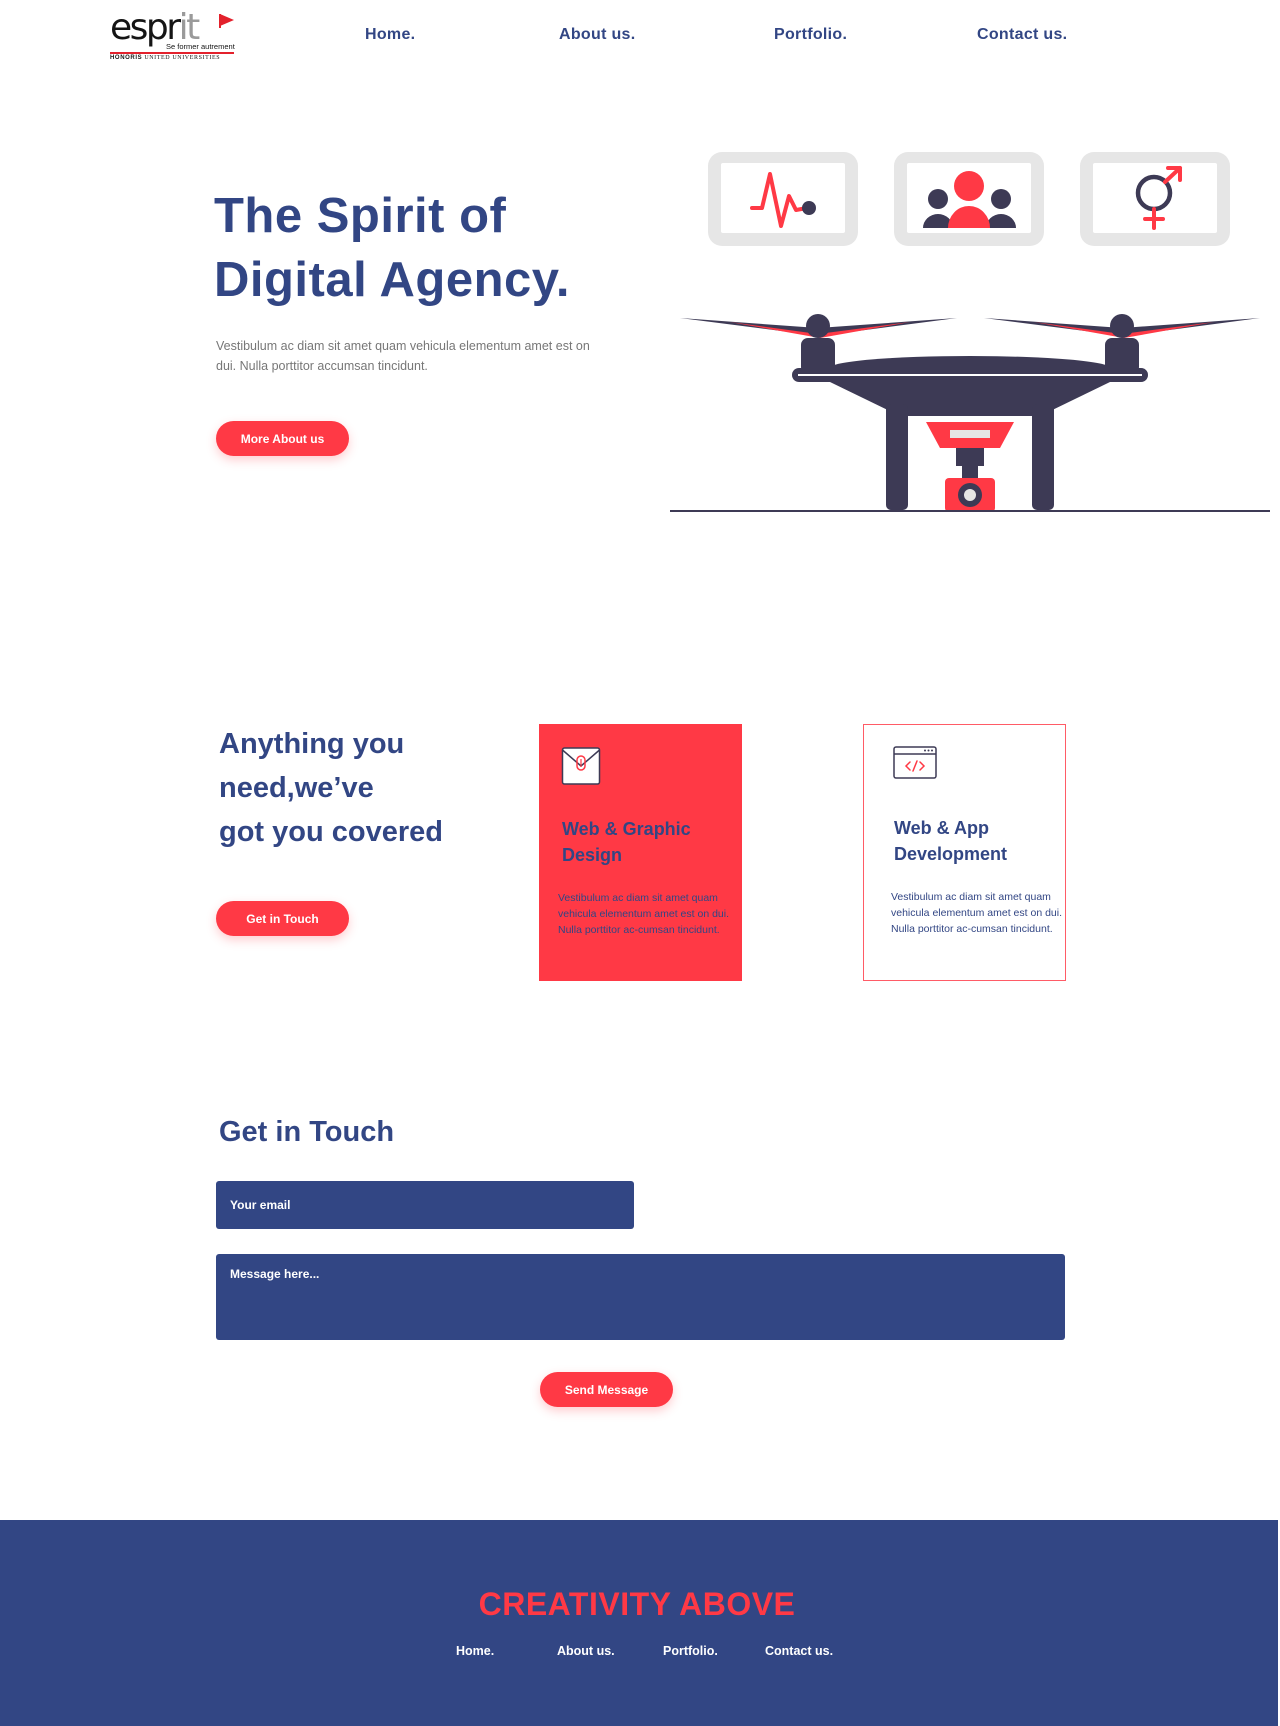 The image size is (1280, 1726). Describe the element at coordinates (640, 1297) in the screenshot. I see `message-field` at that location.